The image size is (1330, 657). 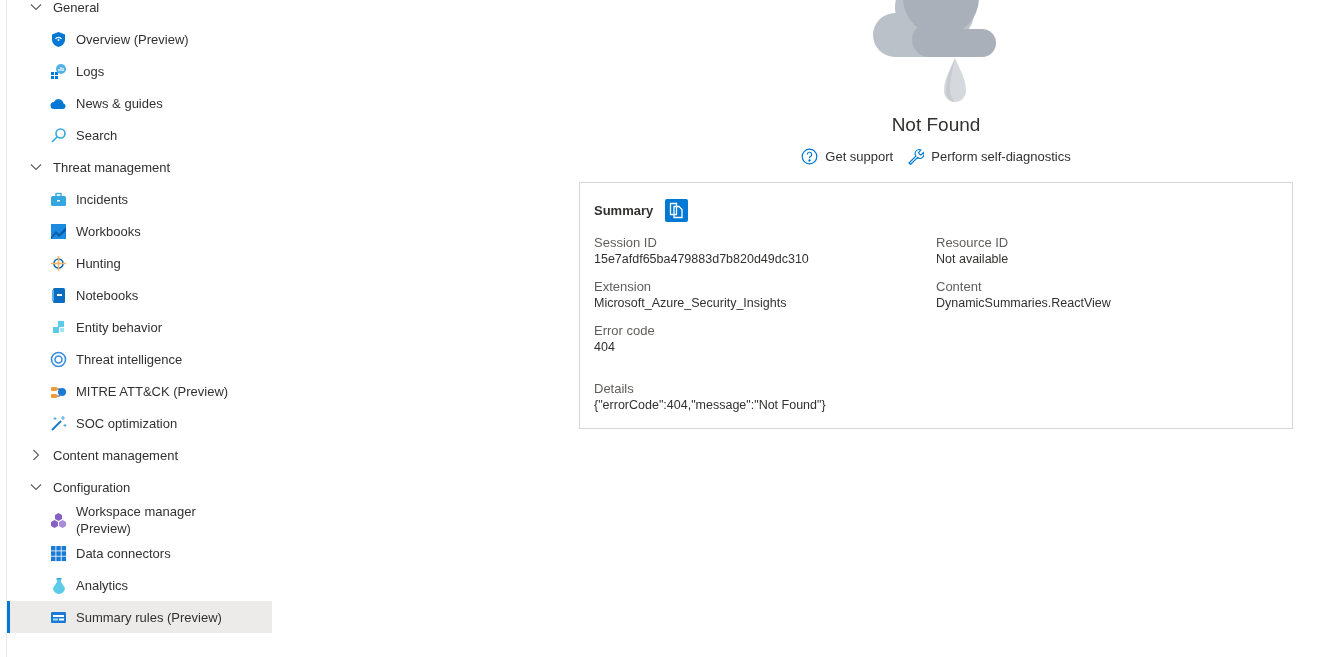 I want to click on field-label: Error code, so click(x=625, y=330).